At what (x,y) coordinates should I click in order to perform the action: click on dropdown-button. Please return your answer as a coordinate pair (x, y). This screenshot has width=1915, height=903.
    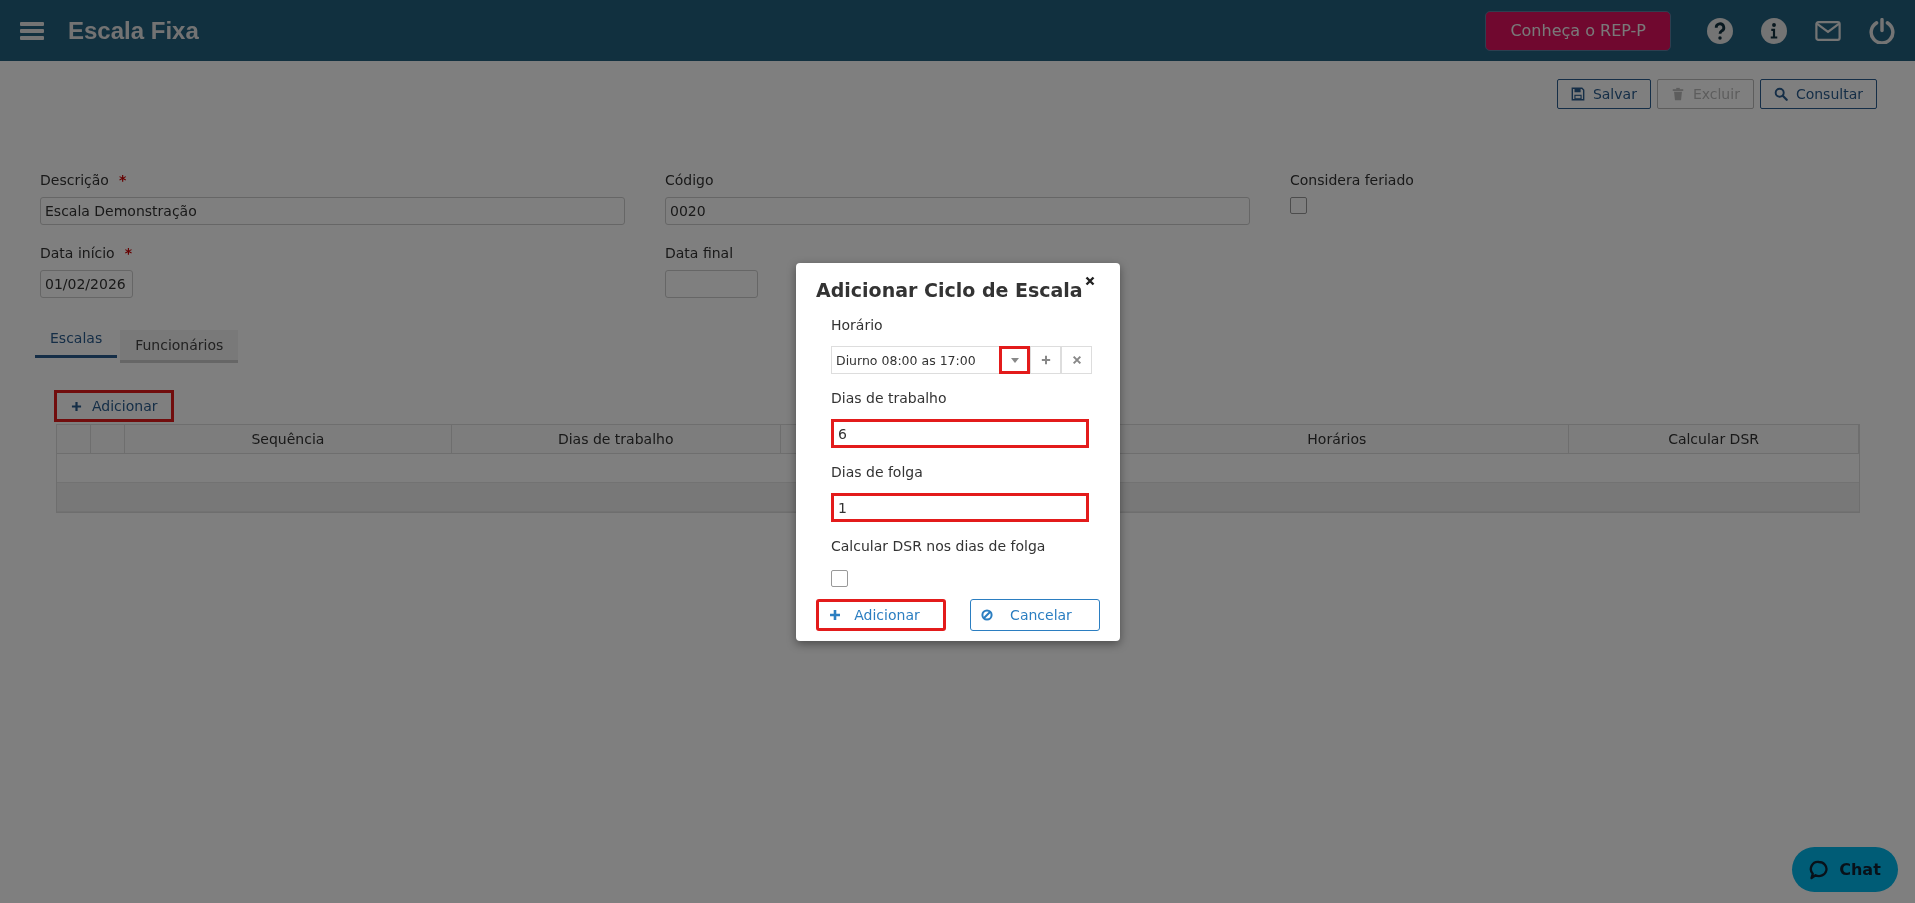
    Looking at the image, I should click on (1014, 360).